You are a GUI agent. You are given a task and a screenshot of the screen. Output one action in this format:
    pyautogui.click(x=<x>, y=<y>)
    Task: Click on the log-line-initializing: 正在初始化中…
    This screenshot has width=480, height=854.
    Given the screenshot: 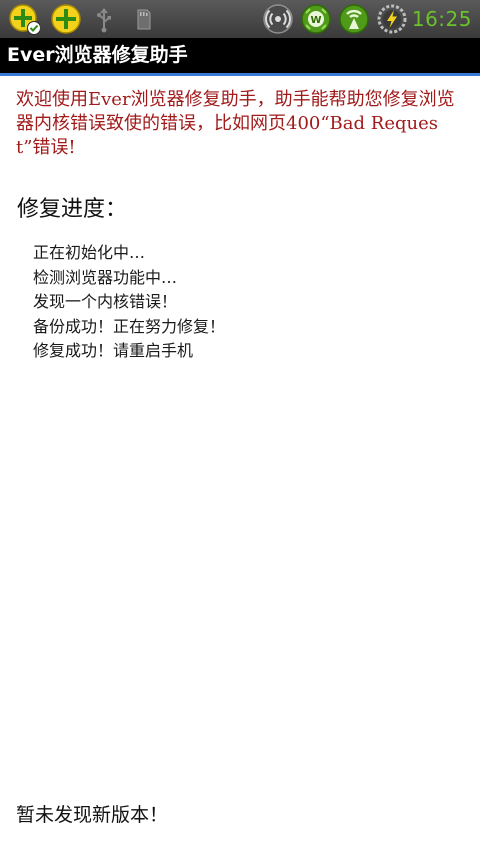 What is the action you would take?
    pyautogui.click(x=89, y=252)
    